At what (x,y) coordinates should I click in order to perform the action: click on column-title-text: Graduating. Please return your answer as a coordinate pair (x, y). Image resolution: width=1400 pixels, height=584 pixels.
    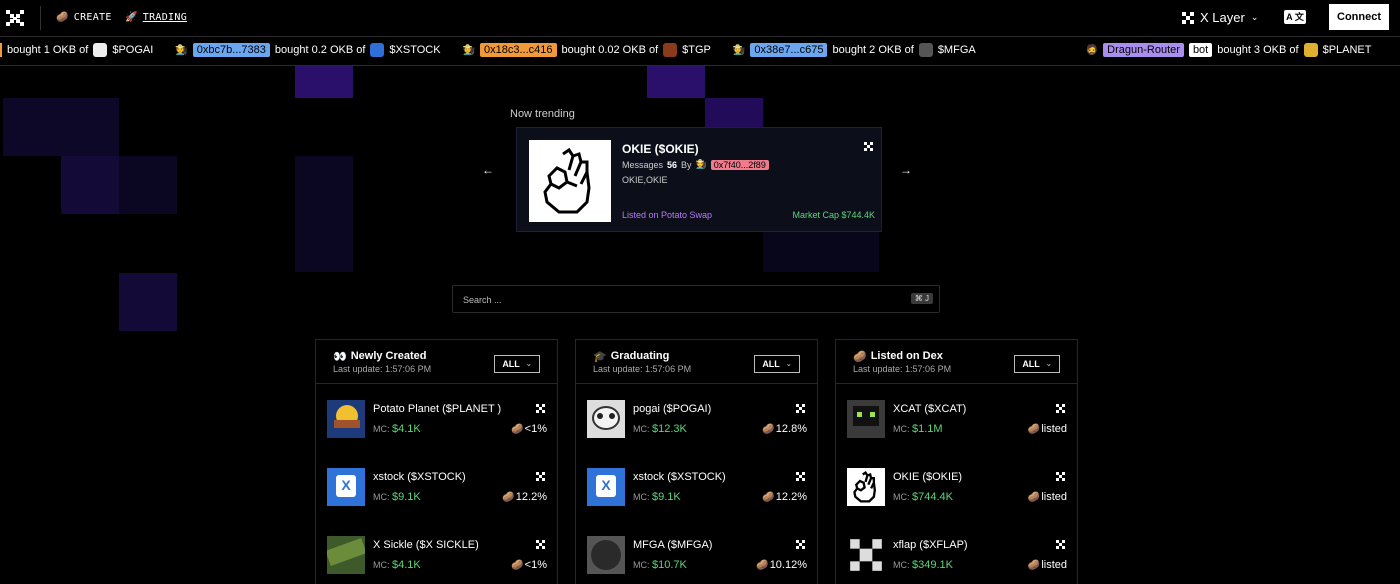
    Looking at the image, I should click on (640, 356).